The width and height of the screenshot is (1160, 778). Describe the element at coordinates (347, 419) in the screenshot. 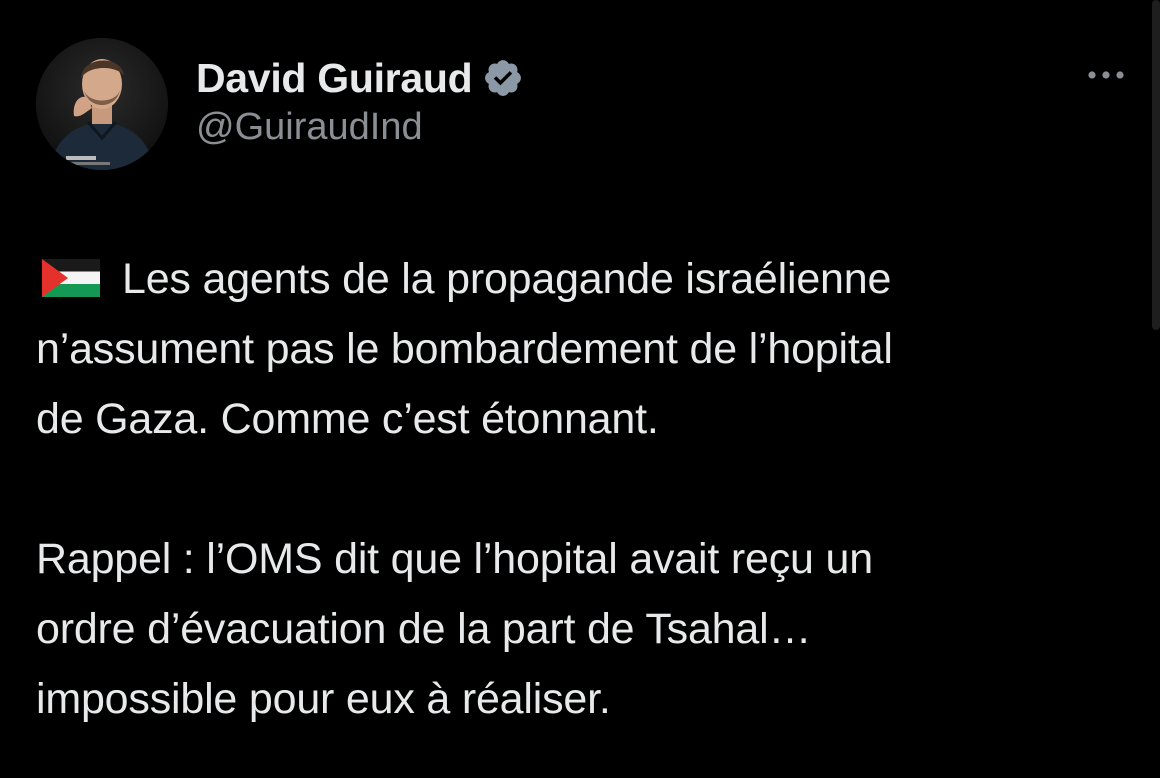

I see `tweet-line-3: de Gaza. Comme c’est étonnant.` at that location.